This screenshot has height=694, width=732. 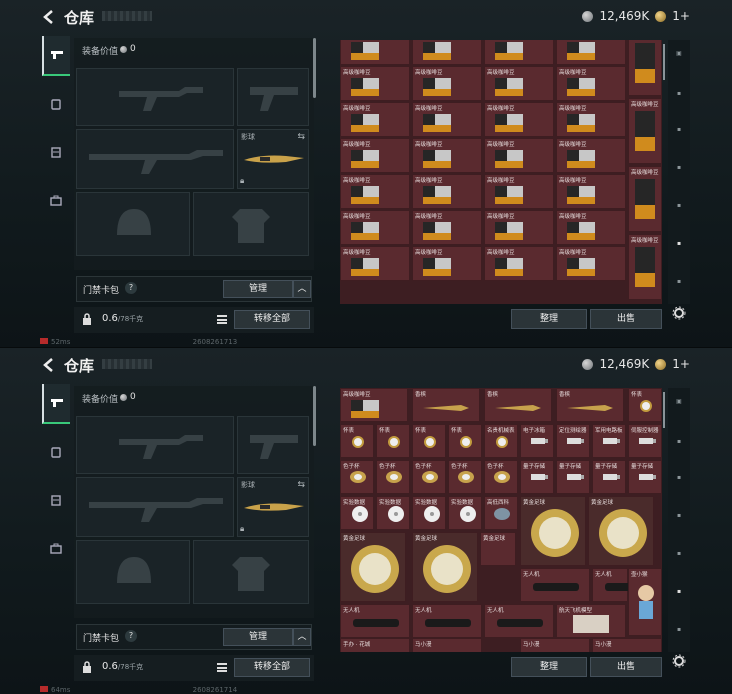 What do you see at coordinates (258, 289) in the screenshot?
I see `manage-button: 管理` at bounding box center [258, 289].